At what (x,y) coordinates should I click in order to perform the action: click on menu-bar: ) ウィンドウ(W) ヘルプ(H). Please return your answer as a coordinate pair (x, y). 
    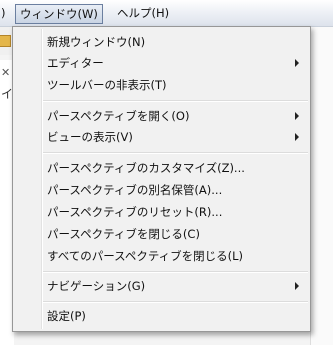
    Looking at the image, I should click on (166, 13).